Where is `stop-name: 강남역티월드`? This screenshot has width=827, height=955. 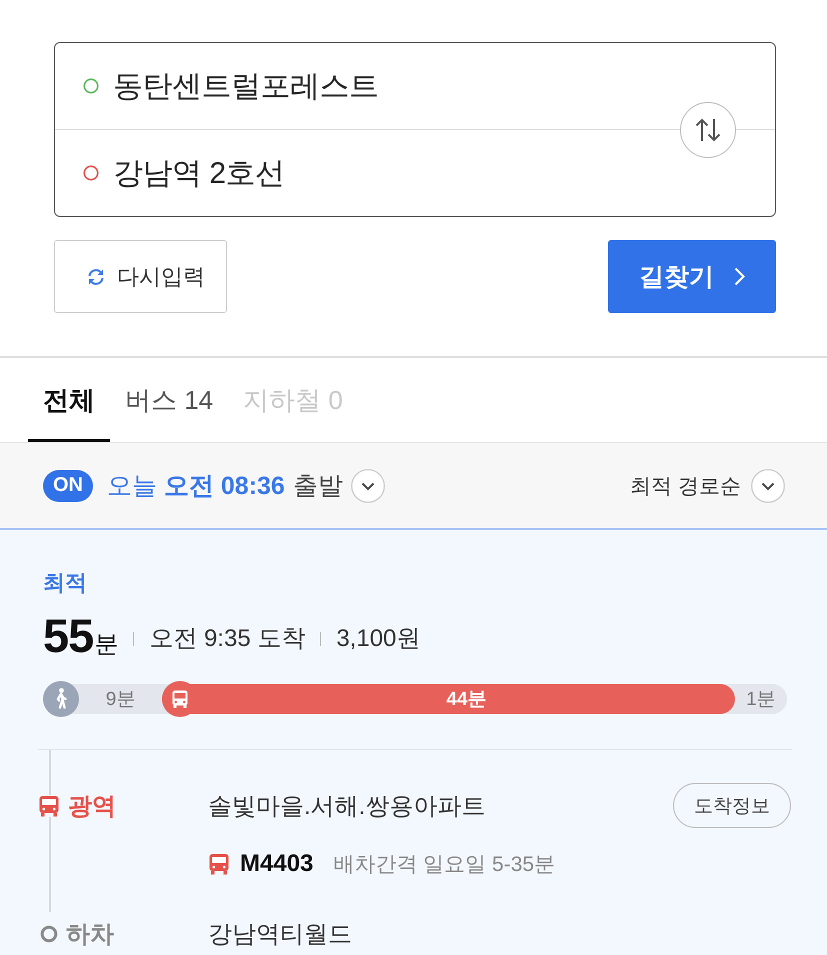
stop-name: 강남역티월드 is located at coordinates (280, 935).